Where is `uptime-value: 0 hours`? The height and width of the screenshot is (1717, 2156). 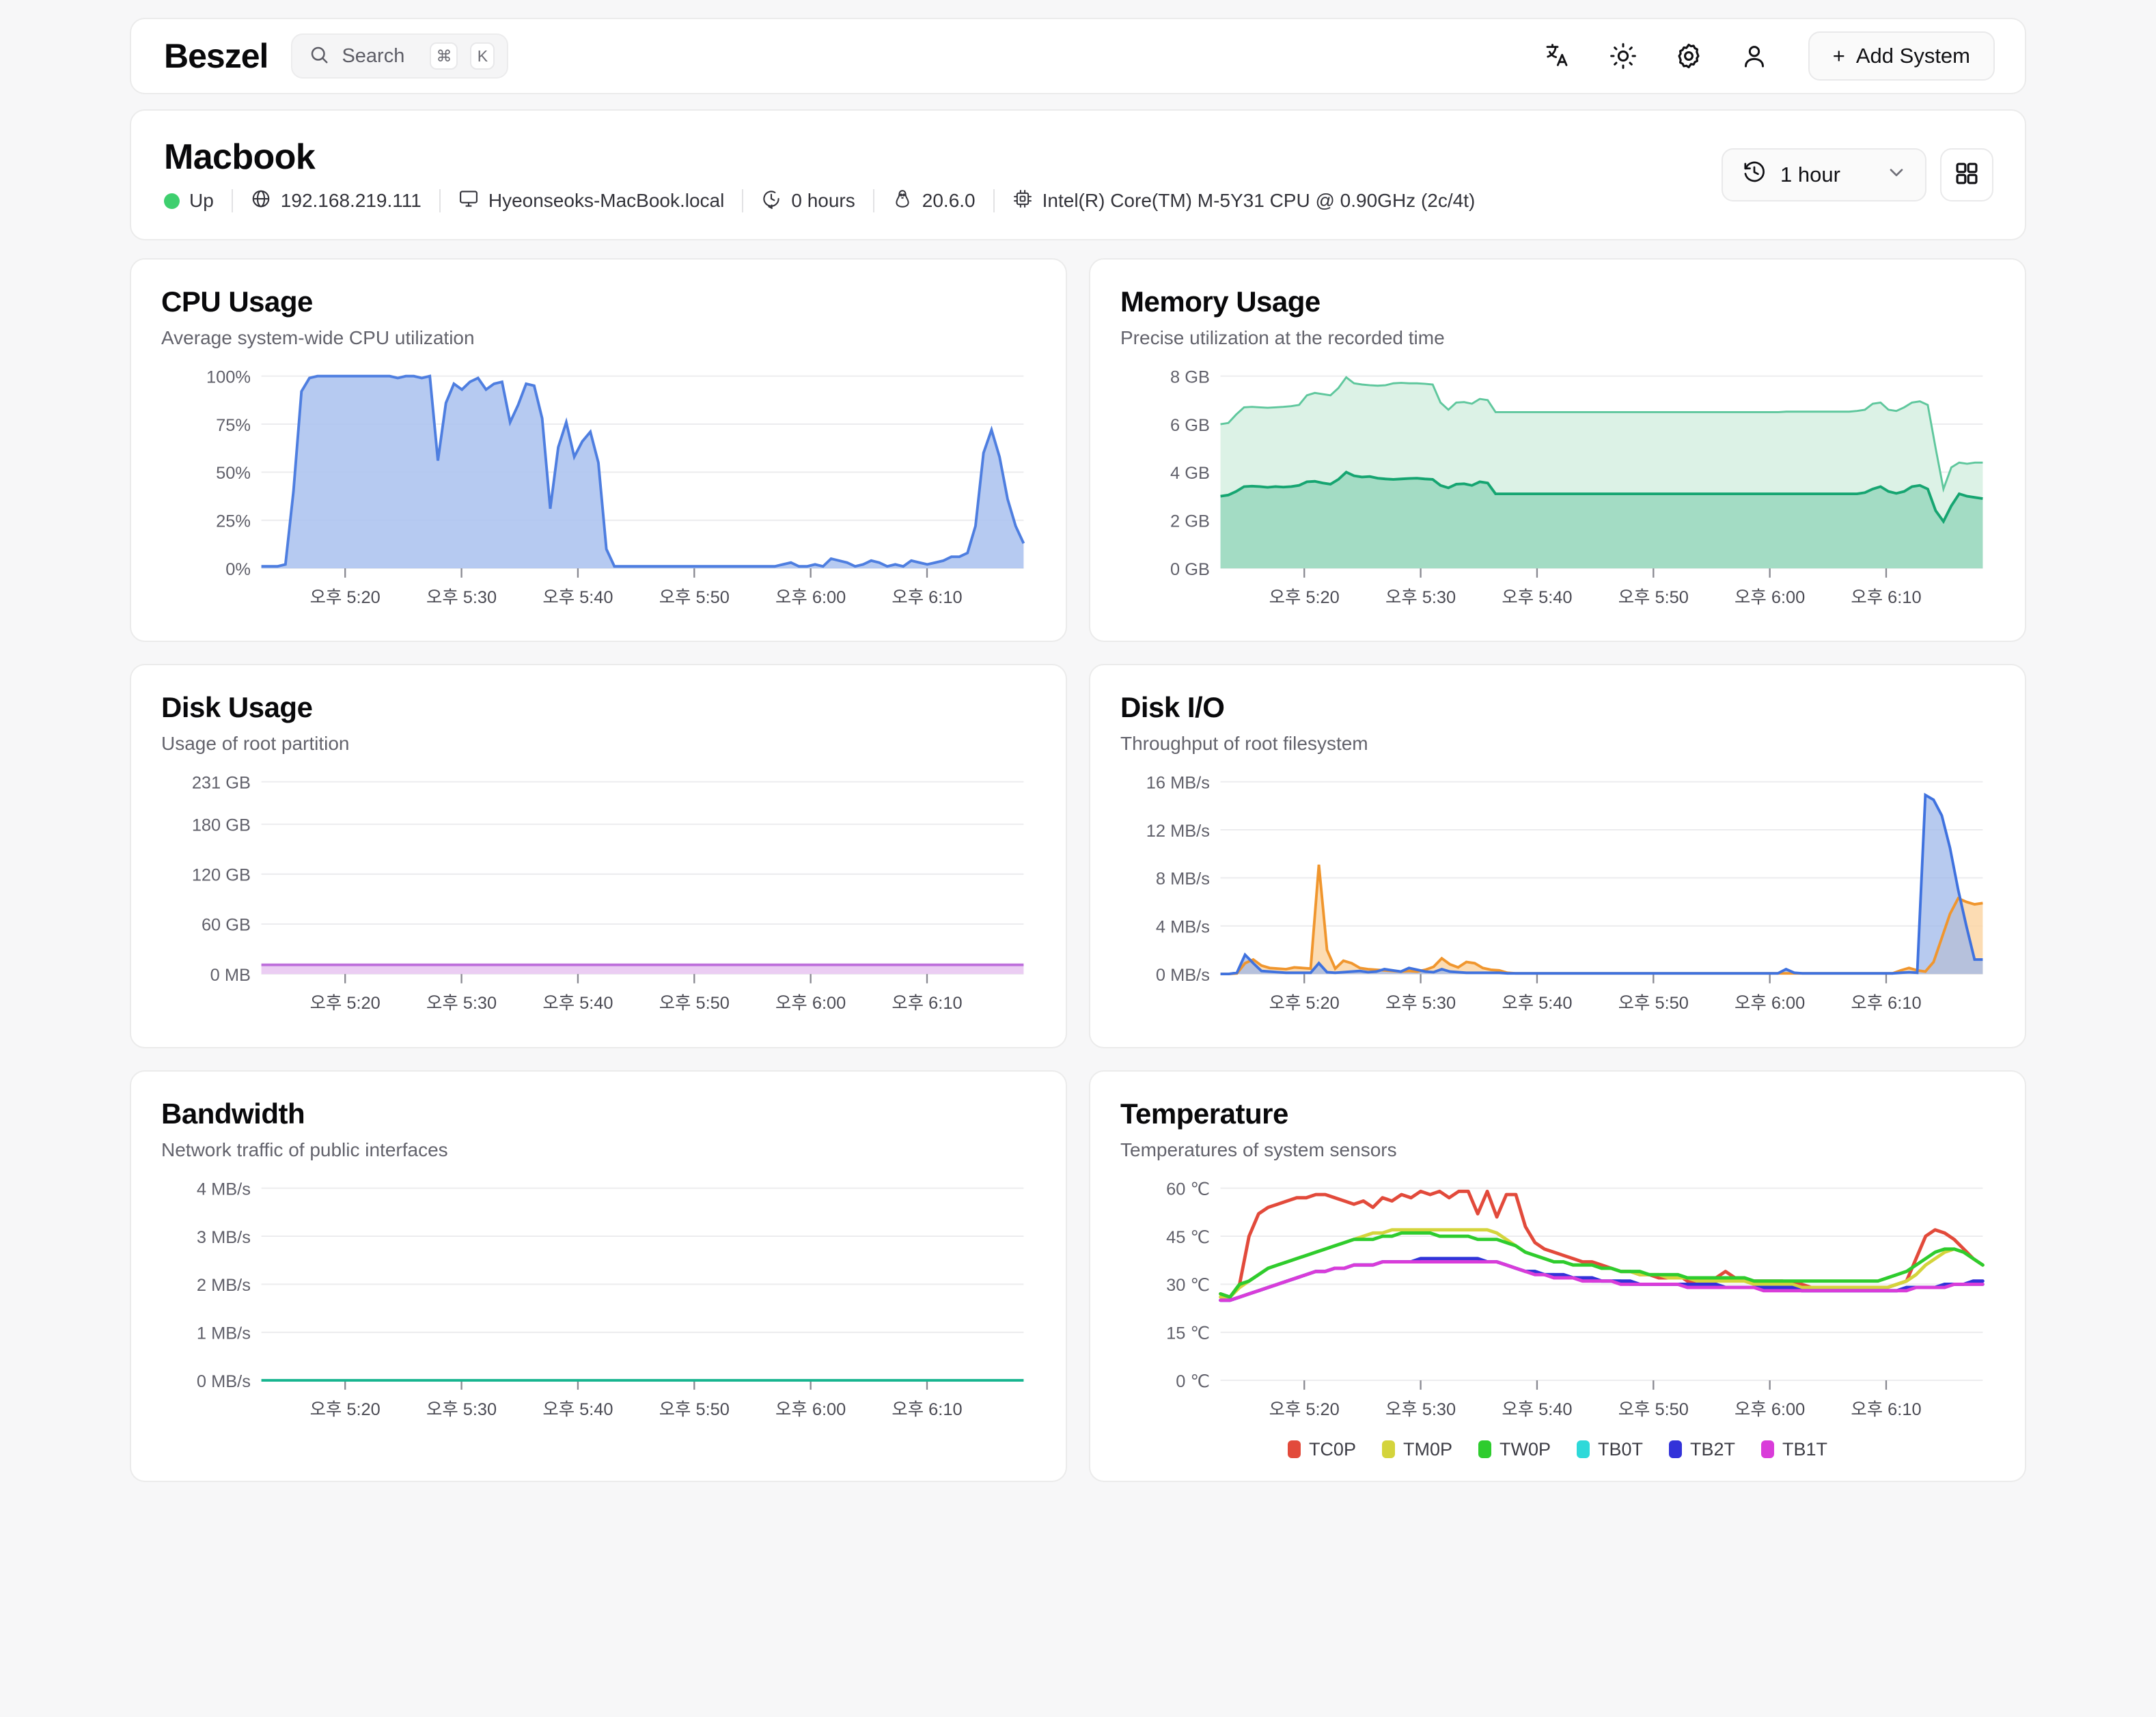
uptime-value: 0 hours is located at coordinates (823, 200).